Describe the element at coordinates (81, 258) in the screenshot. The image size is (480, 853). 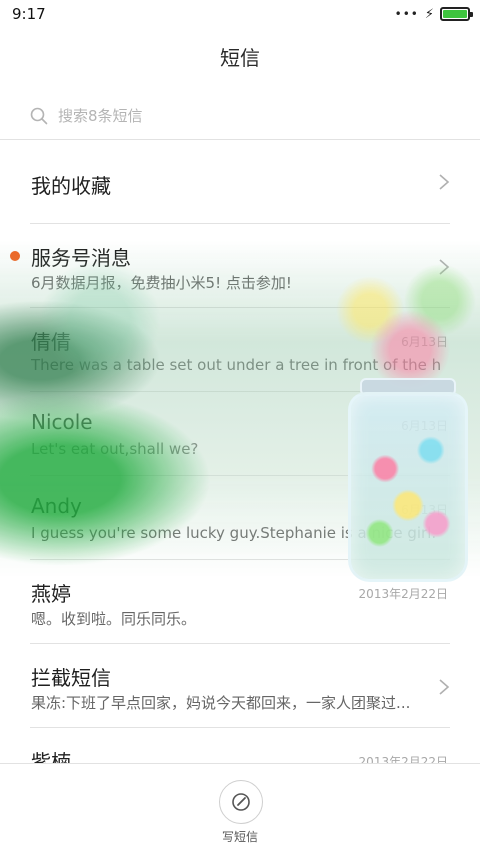
I see `list-item-title: 服务号消息` at that location.